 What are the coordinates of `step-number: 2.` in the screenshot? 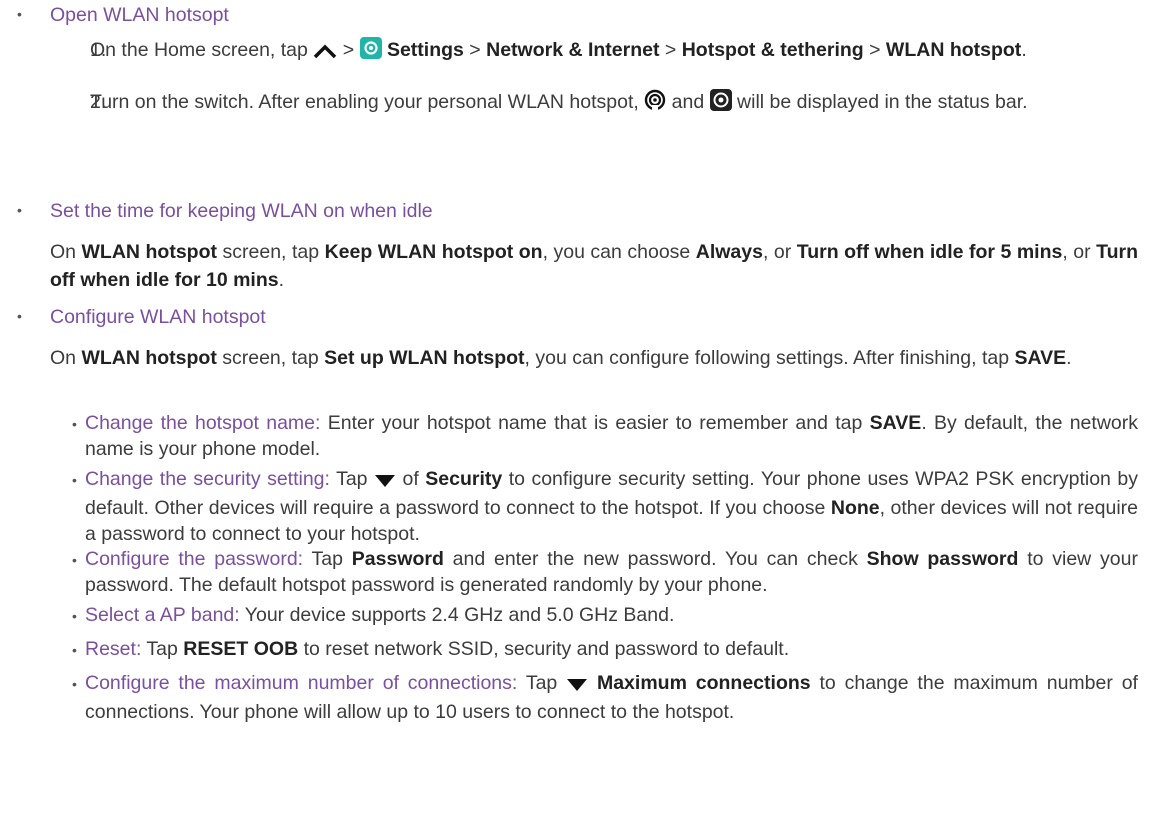 It's located at (98, 102).